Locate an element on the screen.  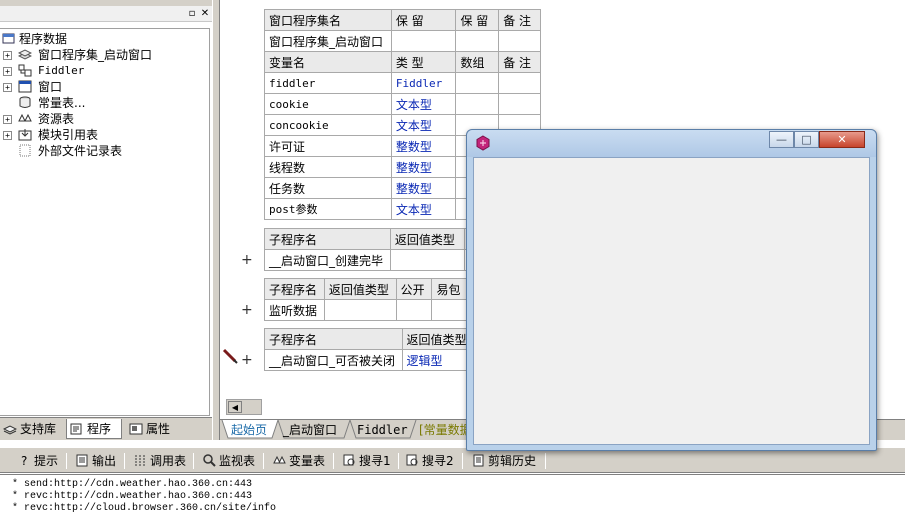
search2-icon is located at coordinates (412, 460).